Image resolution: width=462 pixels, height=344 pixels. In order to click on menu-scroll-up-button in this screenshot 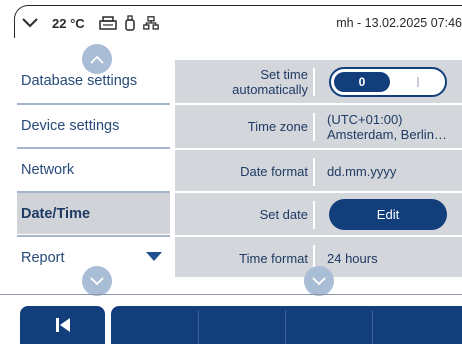, I will do `click(97, 59)`.